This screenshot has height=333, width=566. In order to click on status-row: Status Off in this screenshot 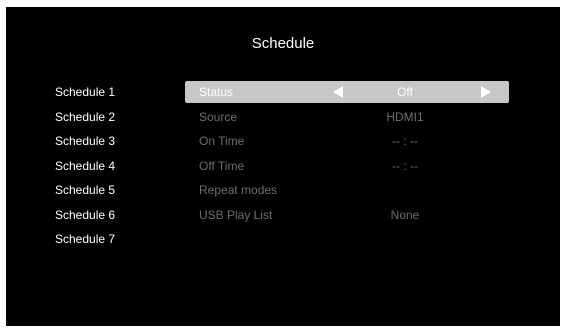, I will do `click(347, 92)`.